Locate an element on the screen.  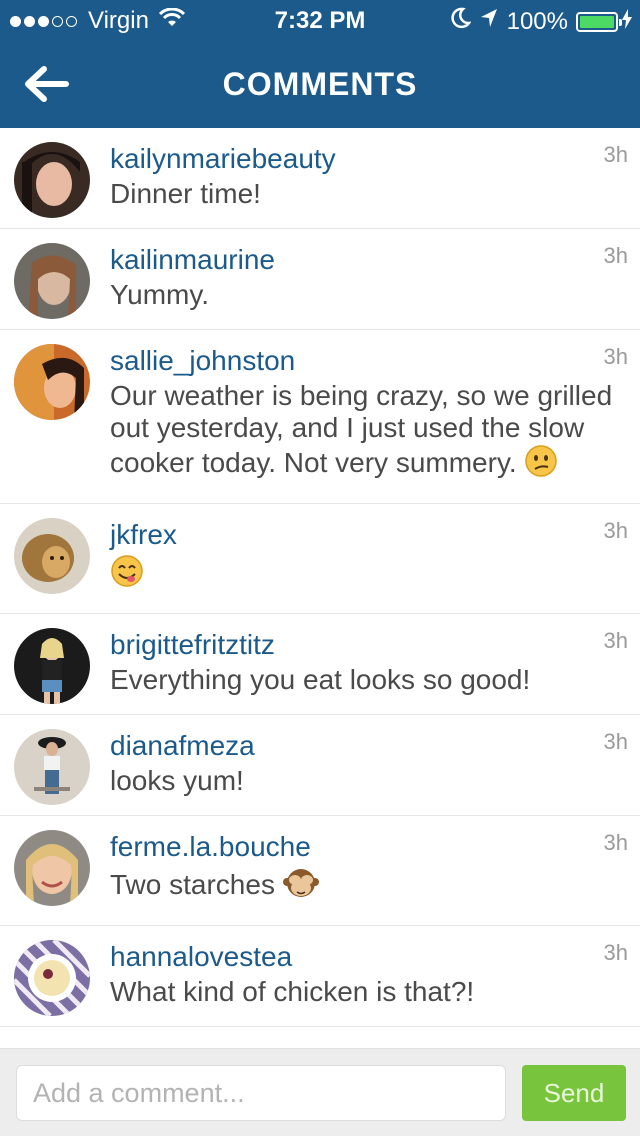
comment-row: ferme.la.bouche 3h Two starches is located at coordinates (320, 871).